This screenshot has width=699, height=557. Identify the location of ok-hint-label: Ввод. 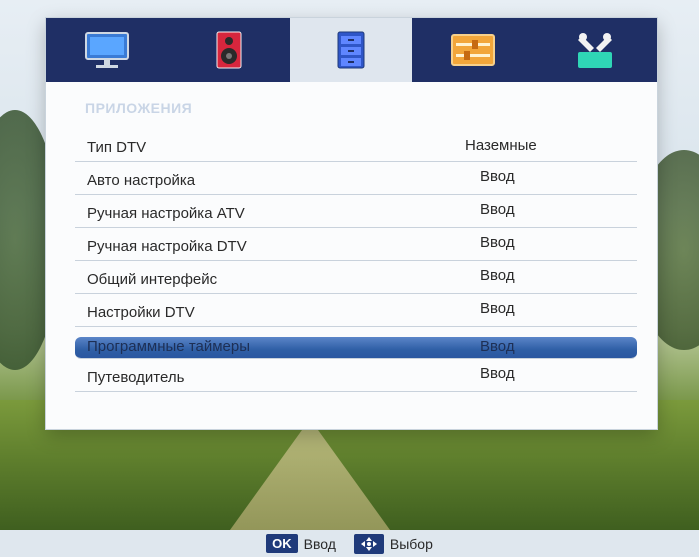
(319, 543).